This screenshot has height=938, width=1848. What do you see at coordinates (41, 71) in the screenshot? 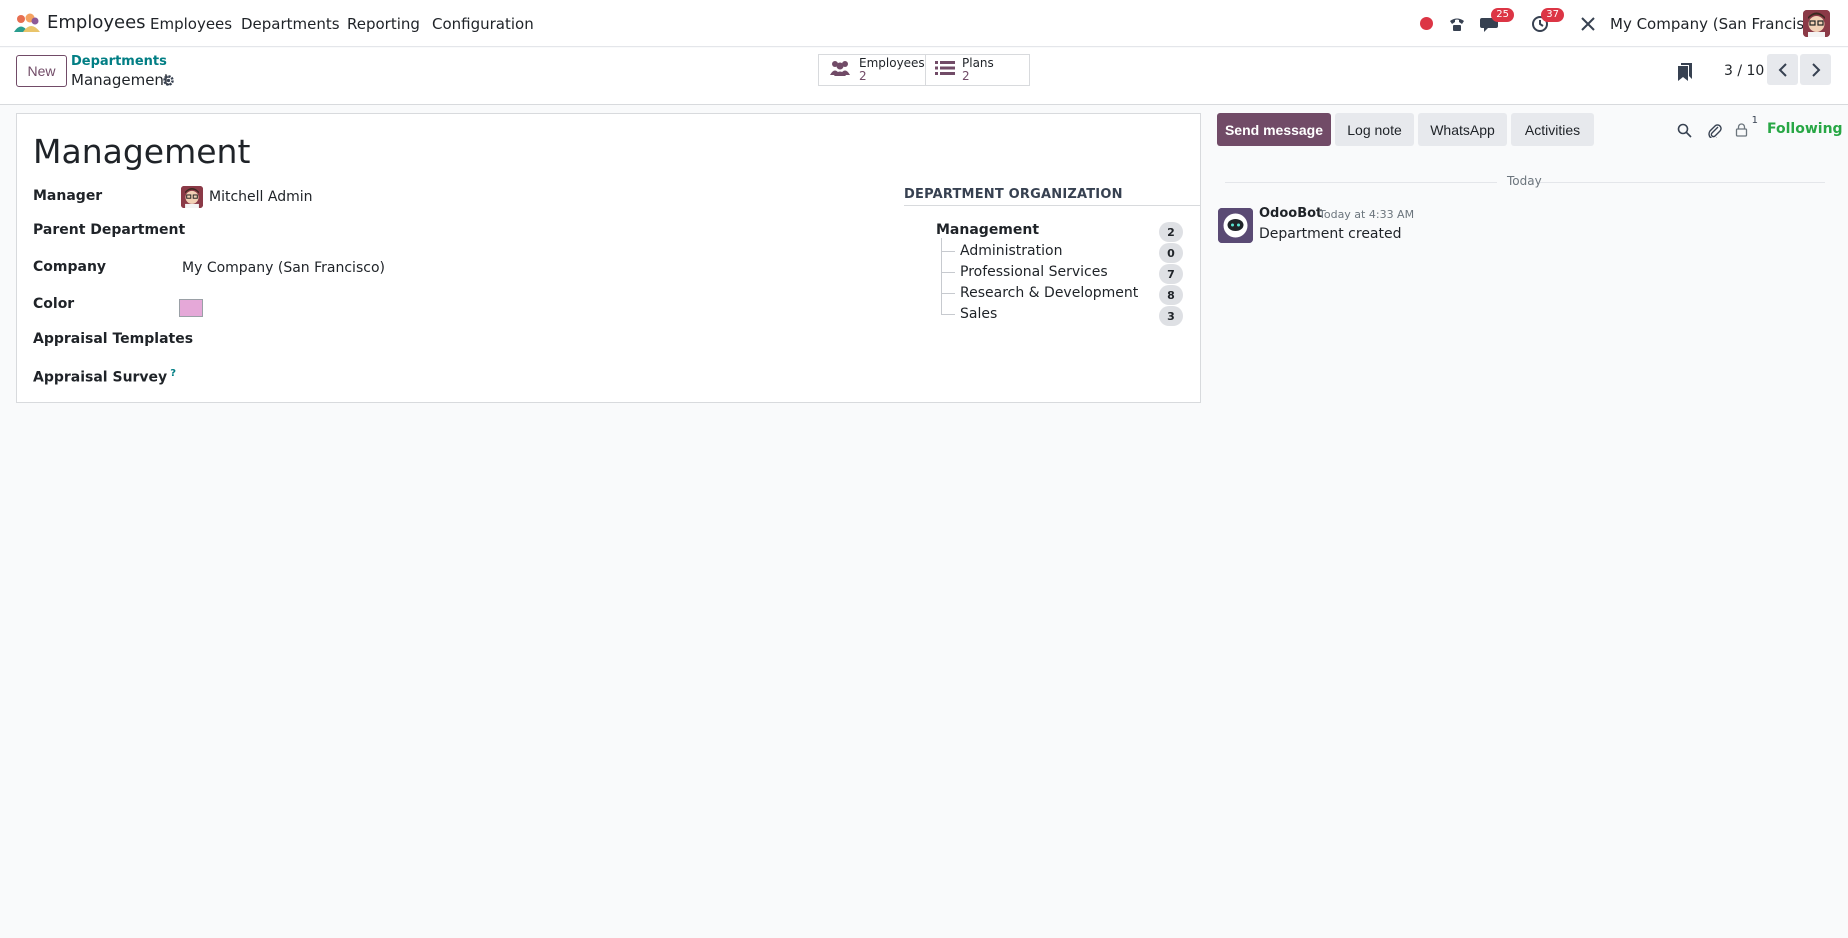
I see `new-button: New` at bounding box center [41, 71].